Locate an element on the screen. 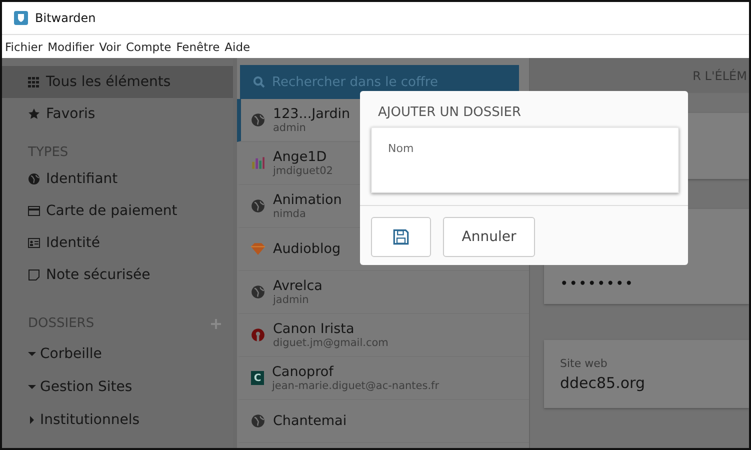  window-title: Bitwarden is located at coordinates (65, 18).